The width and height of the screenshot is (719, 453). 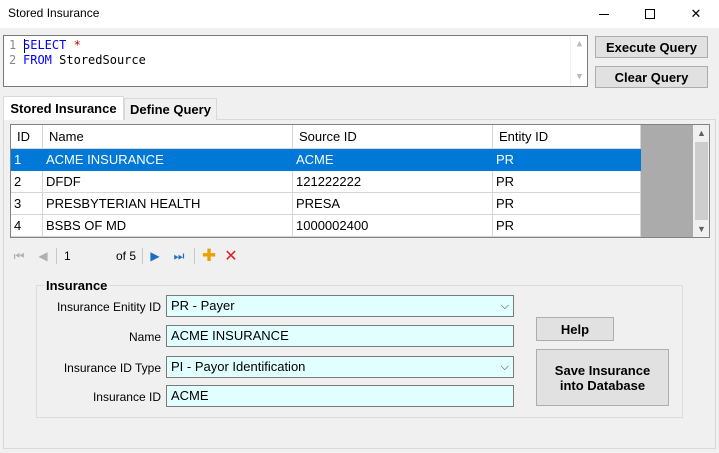 I want to click on record-count: of 5, so click(x=126, y=256).